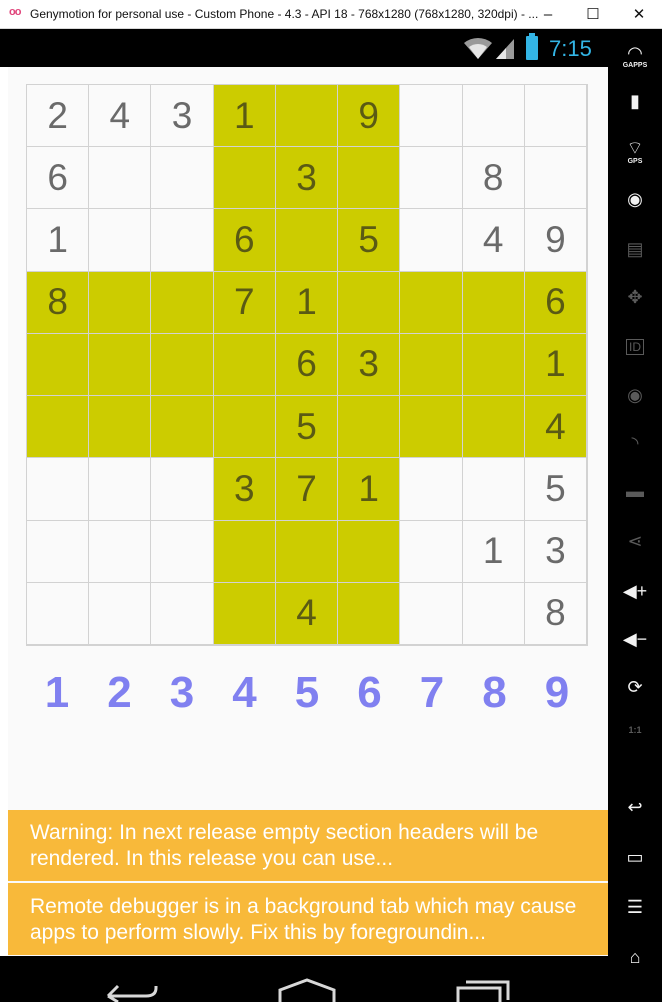  Describe the element at coordinates (635, 249) in the screenshot. I see `media-icon: ▤` at that location.